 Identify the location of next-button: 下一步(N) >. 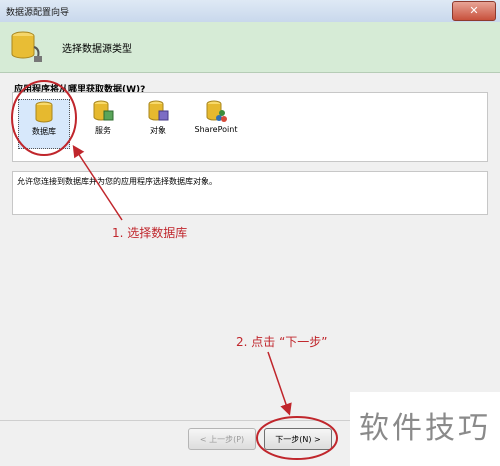
(298, 439).